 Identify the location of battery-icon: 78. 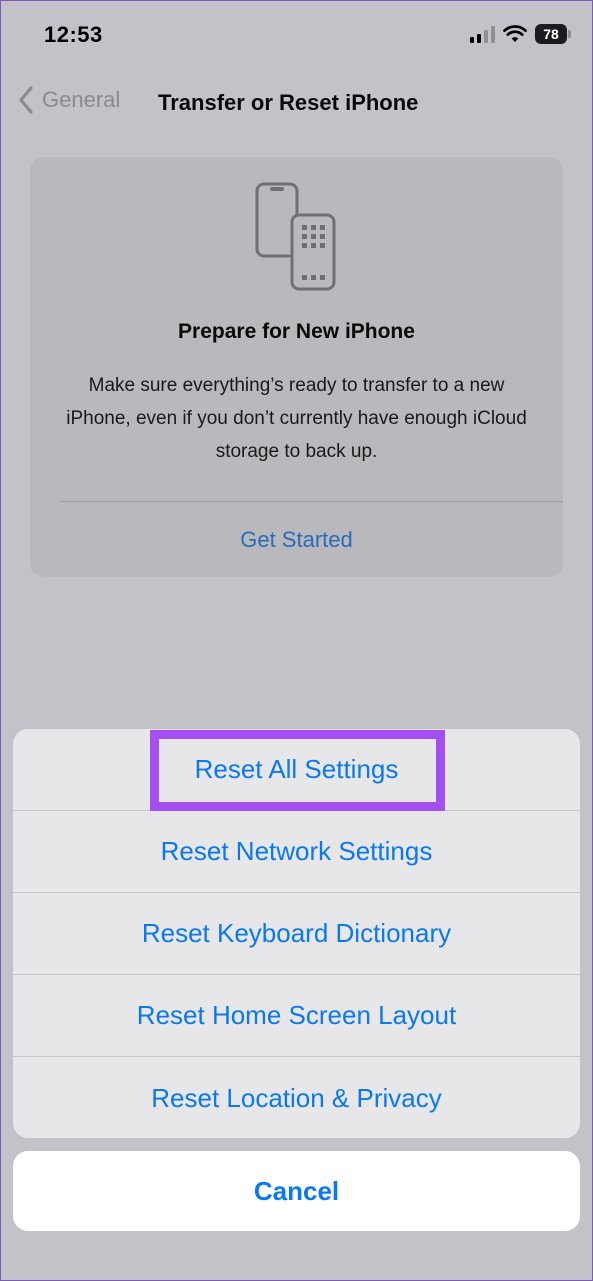
(553, 34).